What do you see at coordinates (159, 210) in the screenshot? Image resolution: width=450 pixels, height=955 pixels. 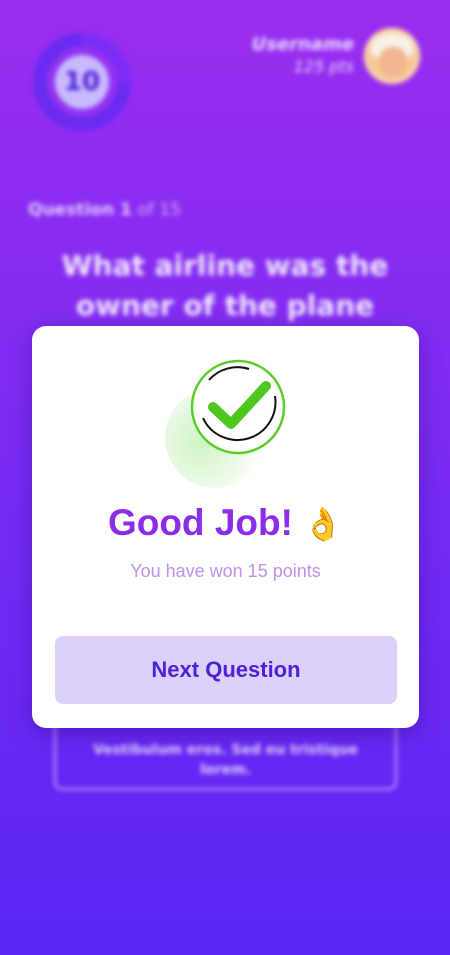 I see `question-total: of 15` at bounding box center [159, 210].